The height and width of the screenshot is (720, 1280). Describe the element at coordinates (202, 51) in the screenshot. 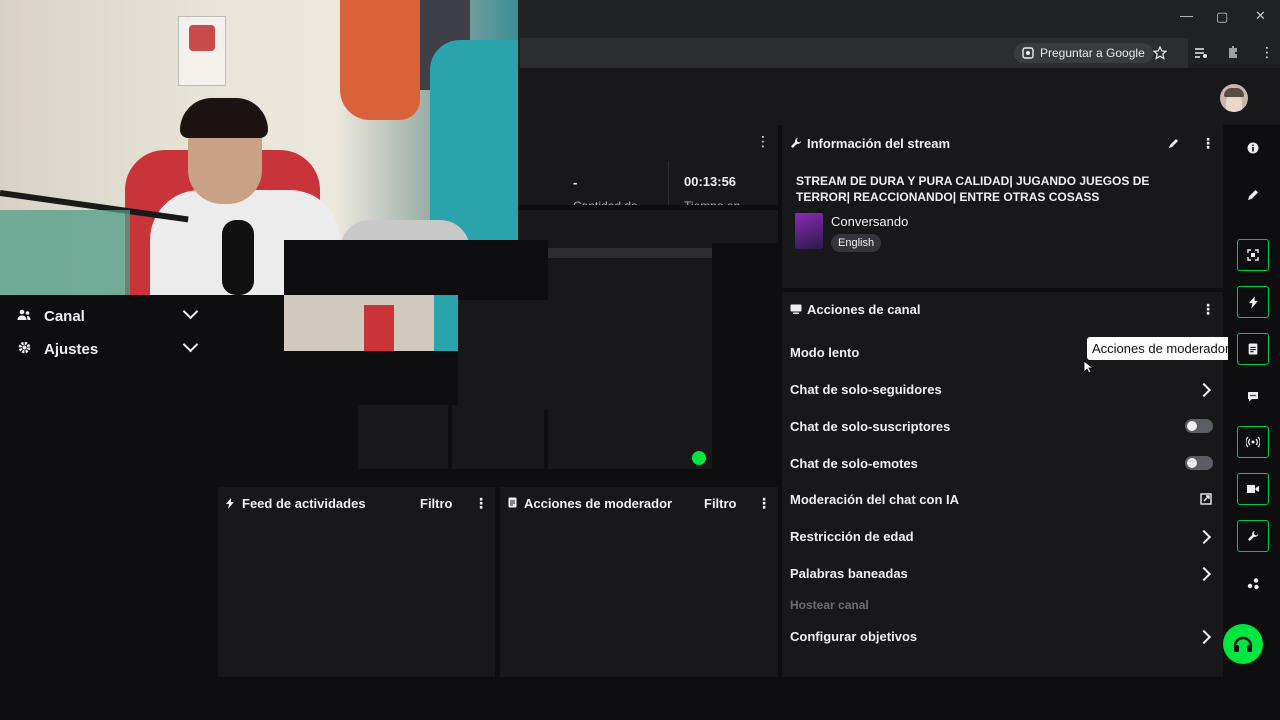

I see `wall-poster` at that location.